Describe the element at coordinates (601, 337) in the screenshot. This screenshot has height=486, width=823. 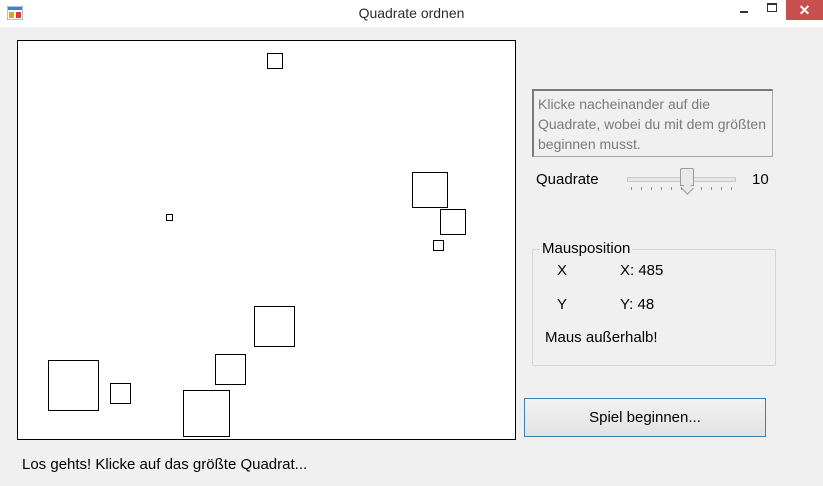
I see `mouse-status: Maus außerhalb!` at that location.